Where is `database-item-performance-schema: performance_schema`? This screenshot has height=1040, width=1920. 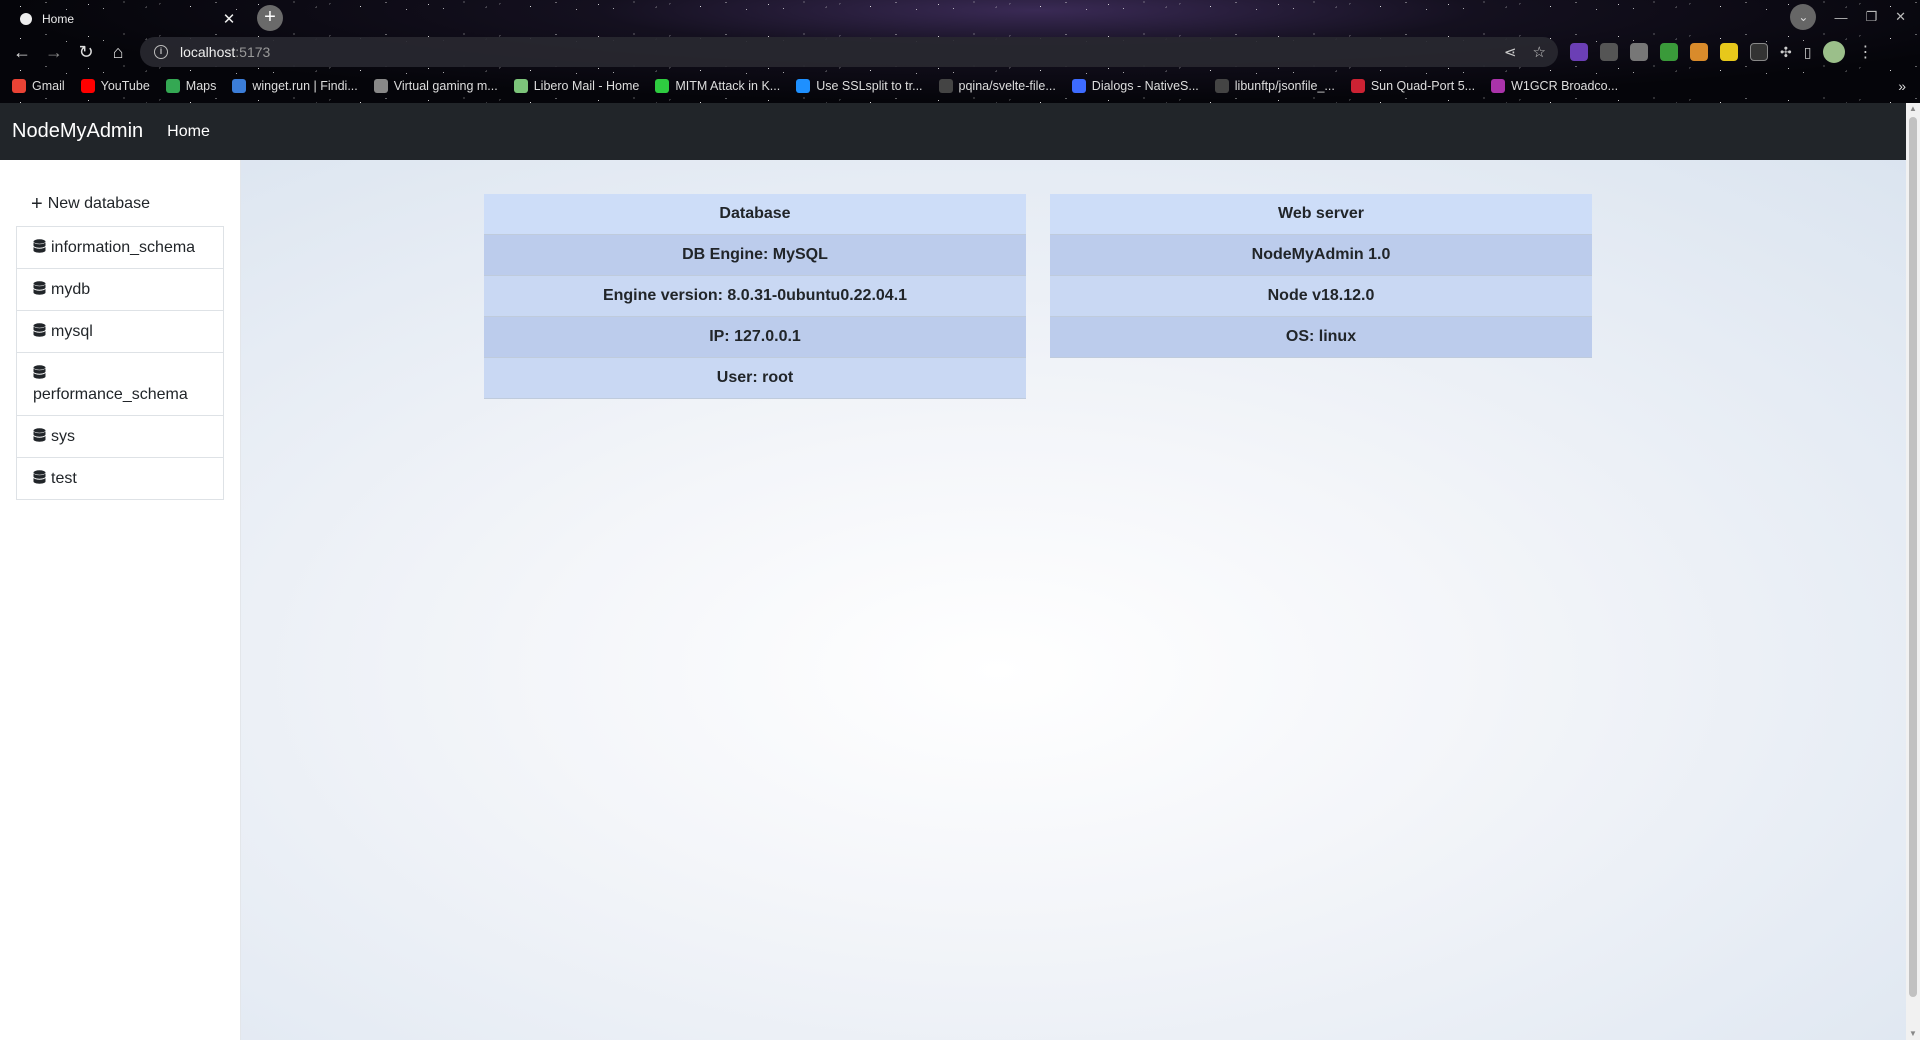 database-item-performance-schema: performance_schema is located at coordinates (120, 383).